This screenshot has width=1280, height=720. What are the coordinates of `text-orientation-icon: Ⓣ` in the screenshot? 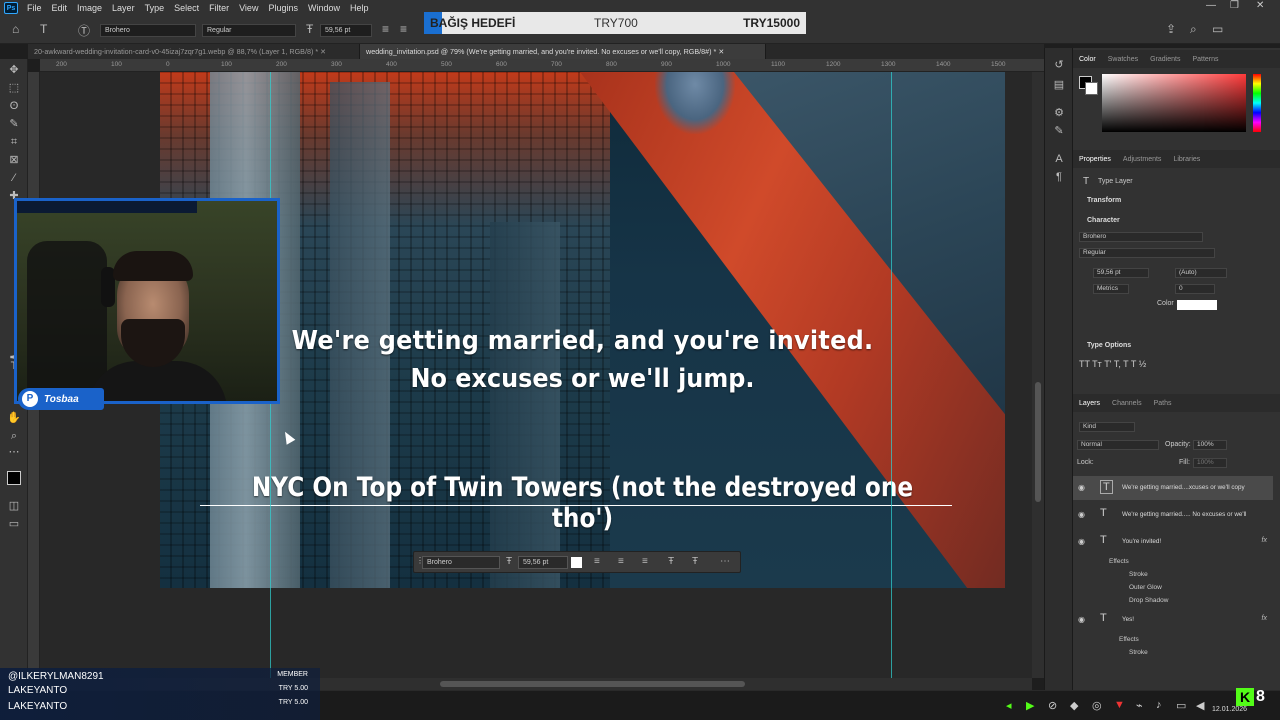 It's located at (84, 30).